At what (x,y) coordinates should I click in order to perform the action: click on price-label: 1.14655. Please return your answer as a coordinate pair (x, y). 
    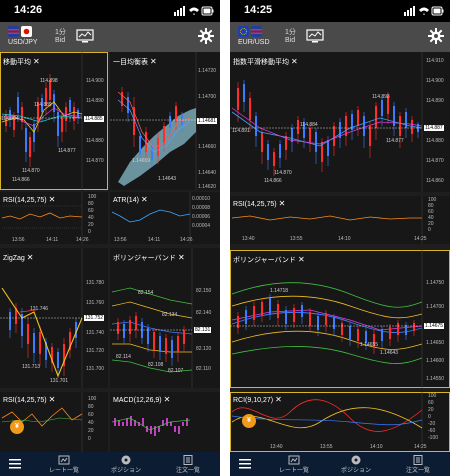
    Looking at the image, I should click on (369, 345).